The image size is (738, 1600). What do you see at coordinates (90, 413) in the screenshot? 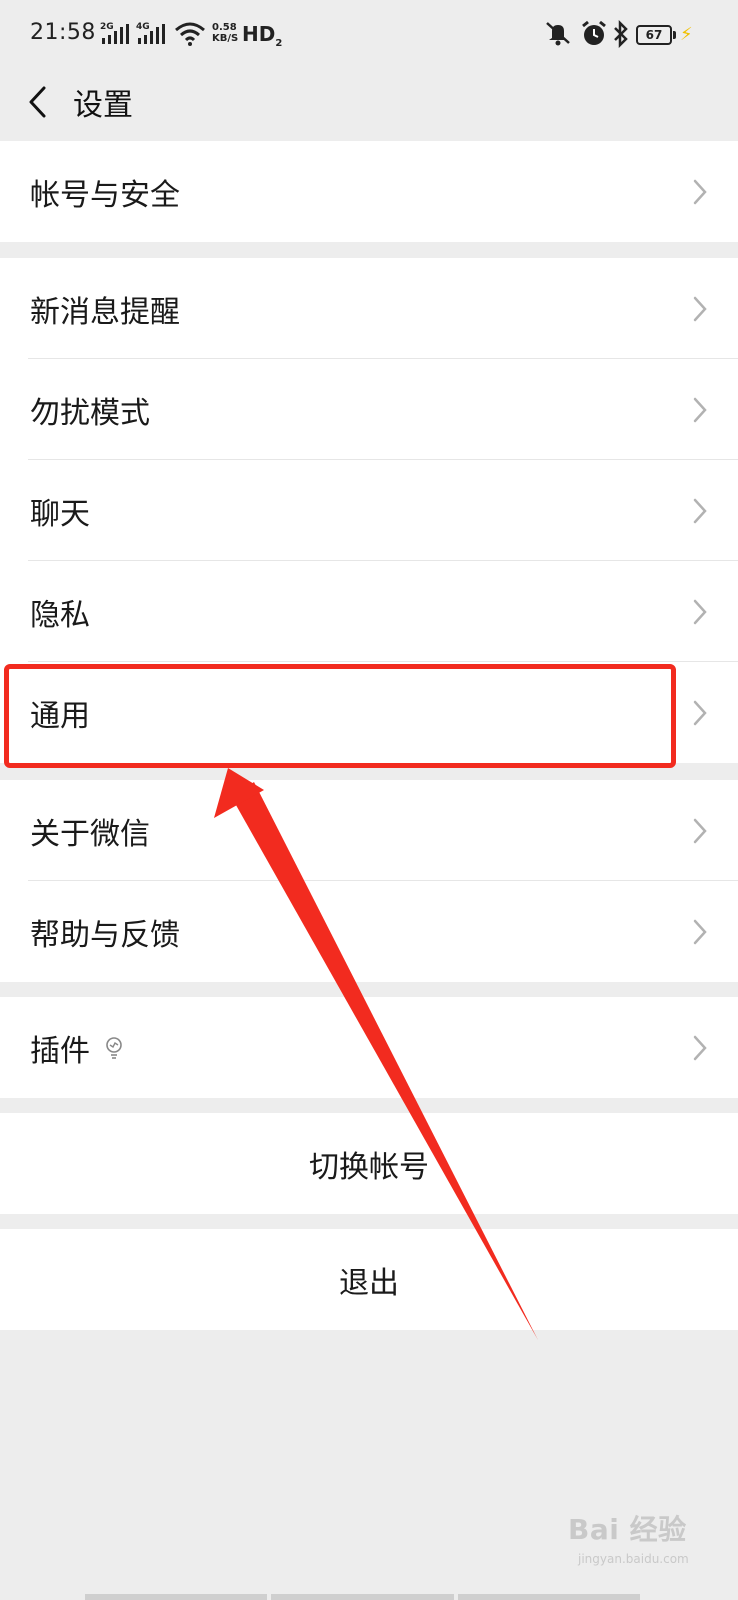
I see `settings-item-label: 勿扰模式` at bounding box center [90, 413].